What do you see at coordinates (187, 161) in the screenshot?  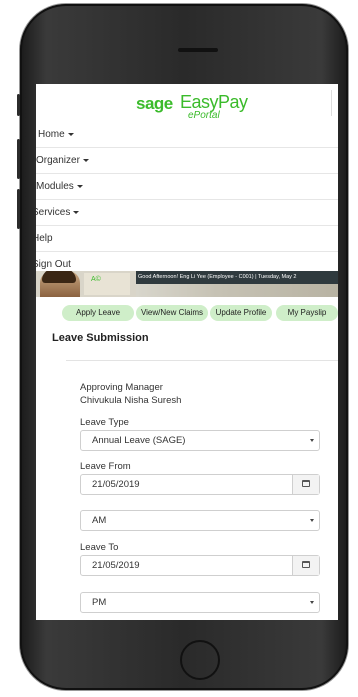 I see `nav-item-organizer: Organizer` at bounding box center [187, 161].